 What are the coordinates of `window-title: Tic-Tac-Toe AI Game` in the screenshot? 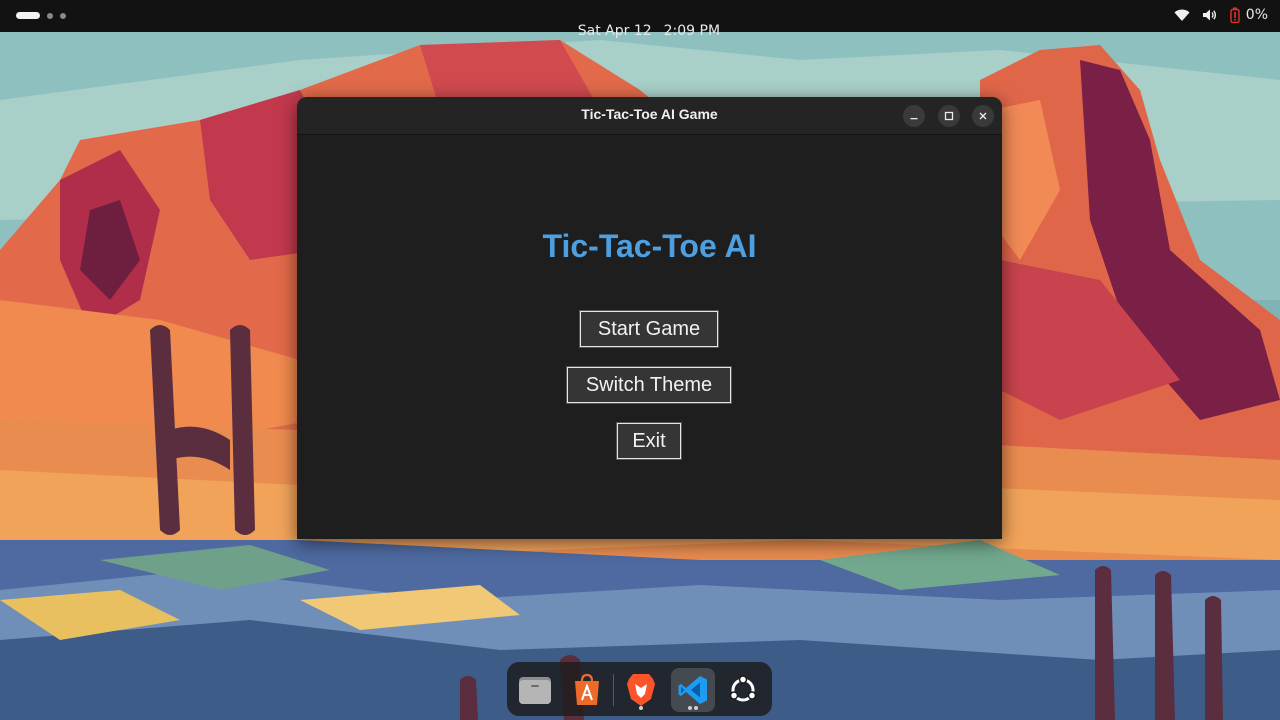 It's located at (649, 114).